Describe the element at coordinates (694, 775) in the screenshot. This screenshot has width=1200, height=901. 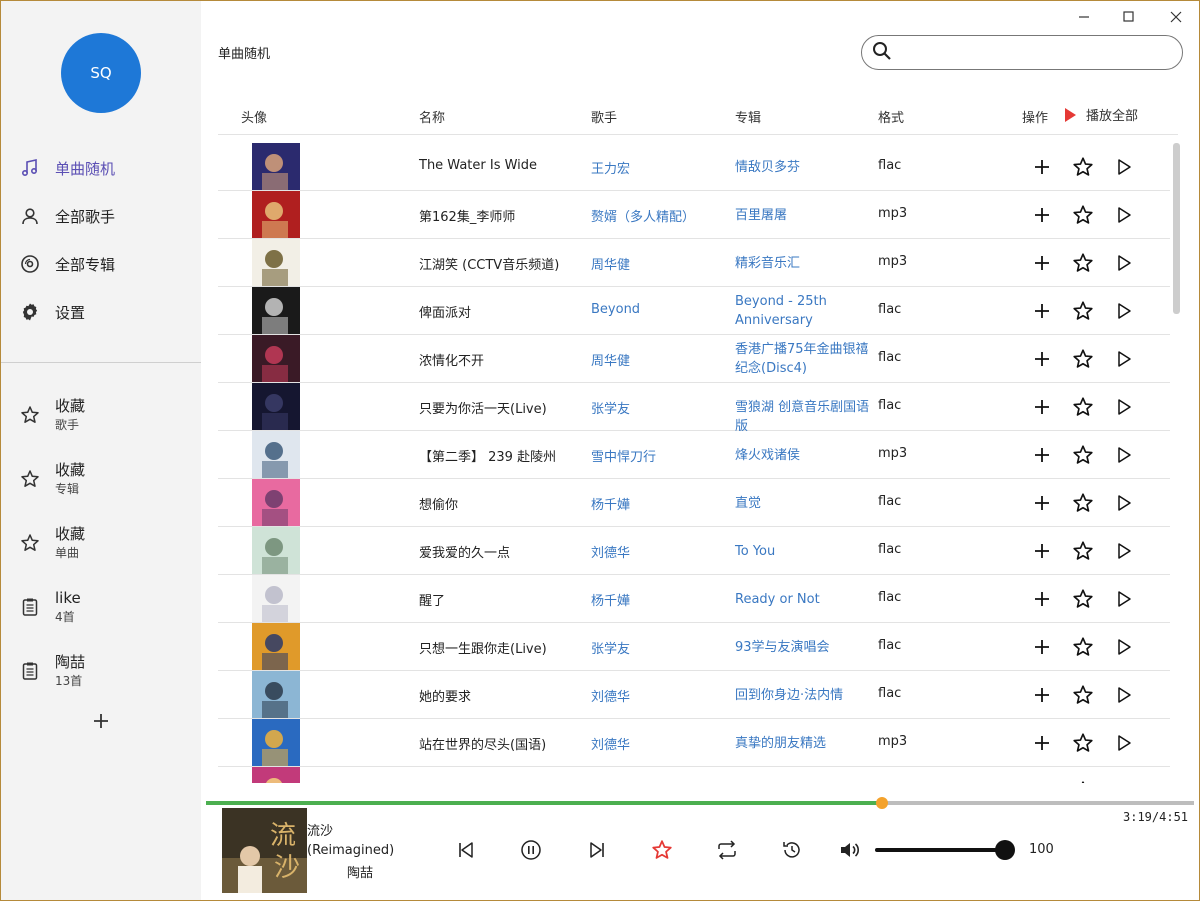
I see `table-row` at that location.